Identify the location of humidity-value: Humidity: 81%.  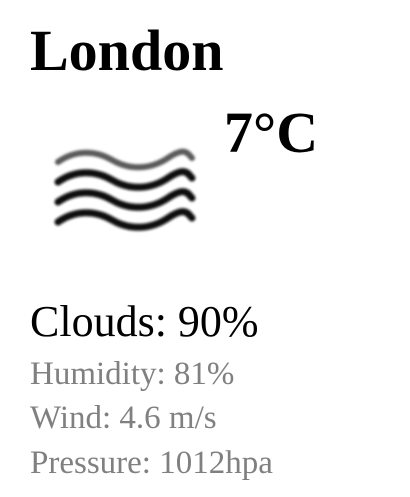
(132, 374).